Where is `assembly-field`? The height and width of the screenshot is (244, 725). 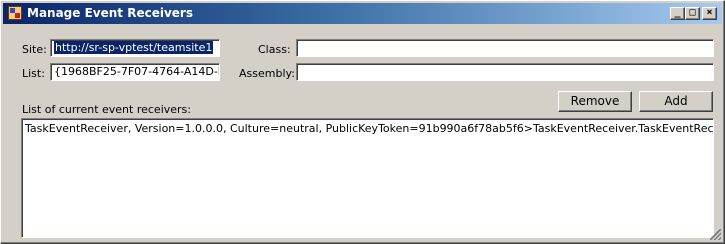
assembly-field is located at coordinates (505, 72).